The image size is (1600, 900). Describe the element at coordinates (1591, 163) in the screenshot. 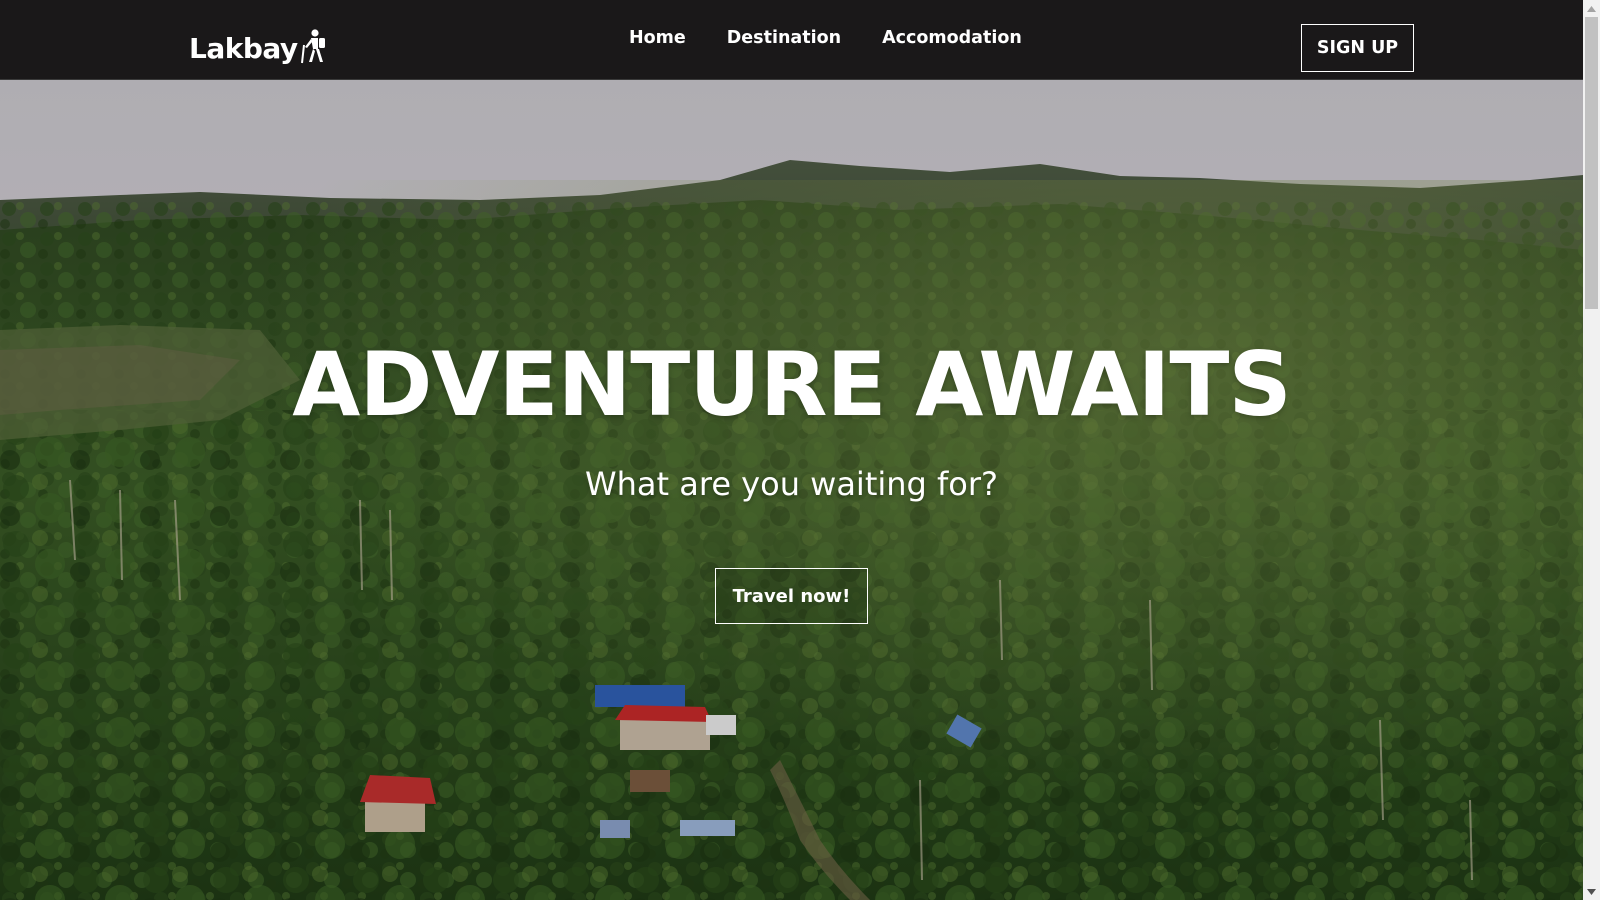

I see `scrollbar-thumb` at that location.